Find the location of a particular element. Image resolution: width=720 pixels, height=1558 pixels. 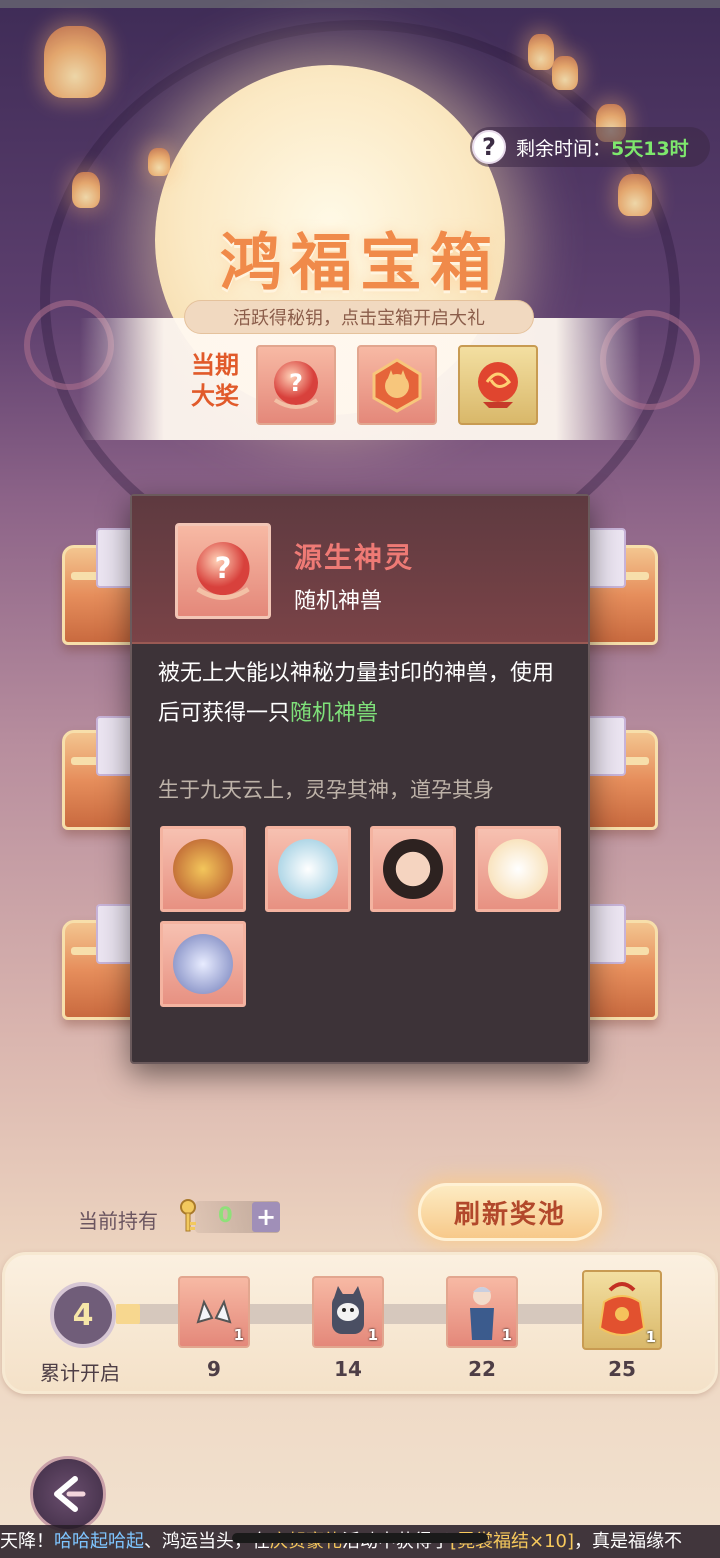

beast-warrior is located at coordinates (413, 869).